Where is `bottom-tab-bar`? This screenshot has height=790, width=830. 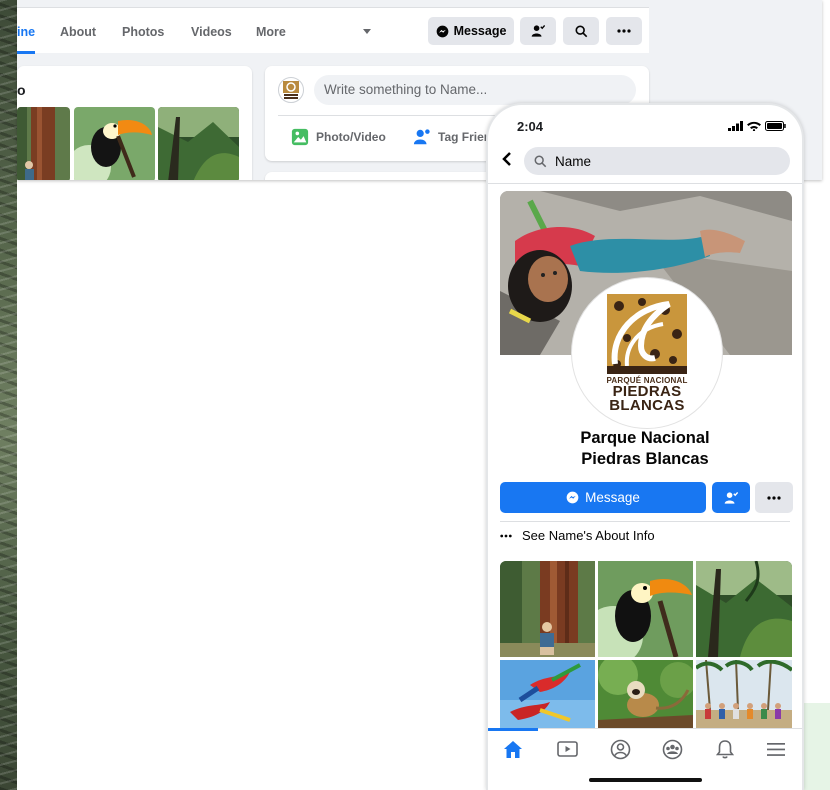 bottom-tab-bar is located at coordinates (645, 748).